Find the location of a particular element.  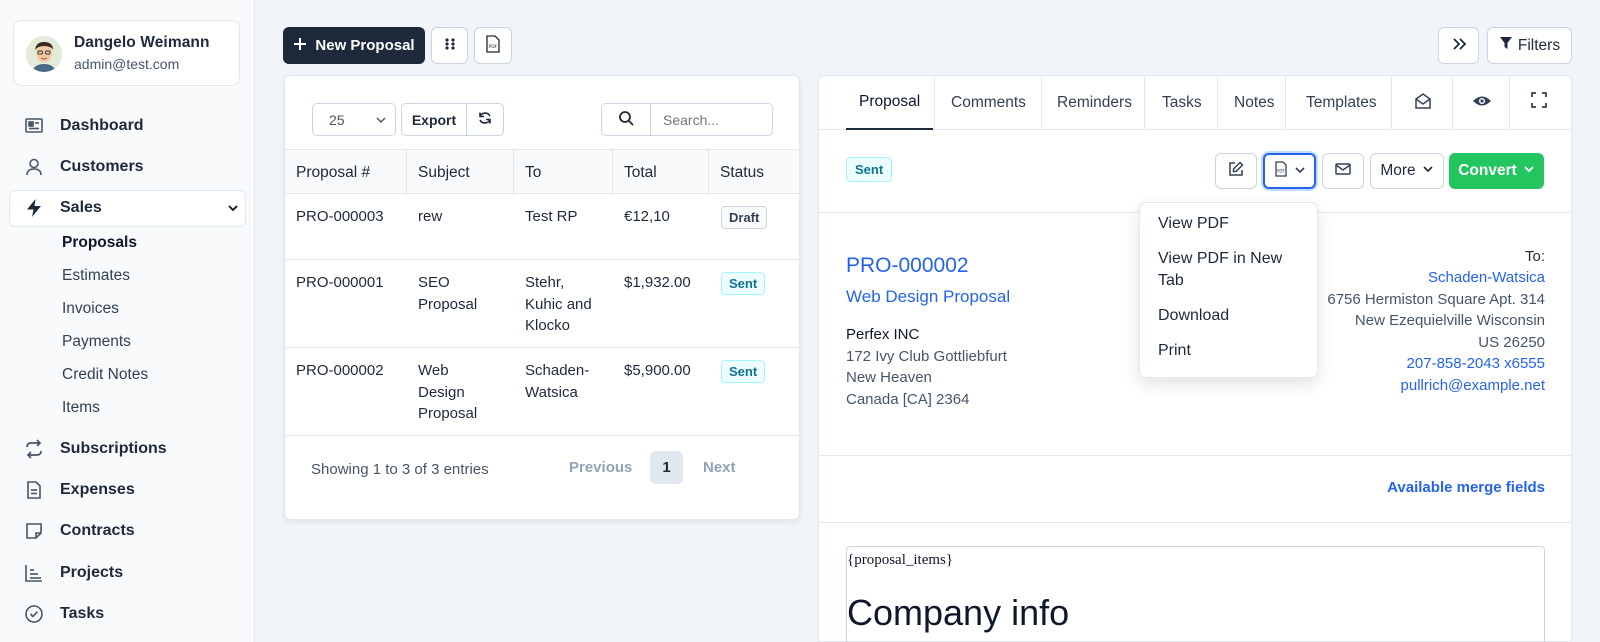

entries-info: Showing 1 to 3 of 3 entries is located at coordinates (400, 469).